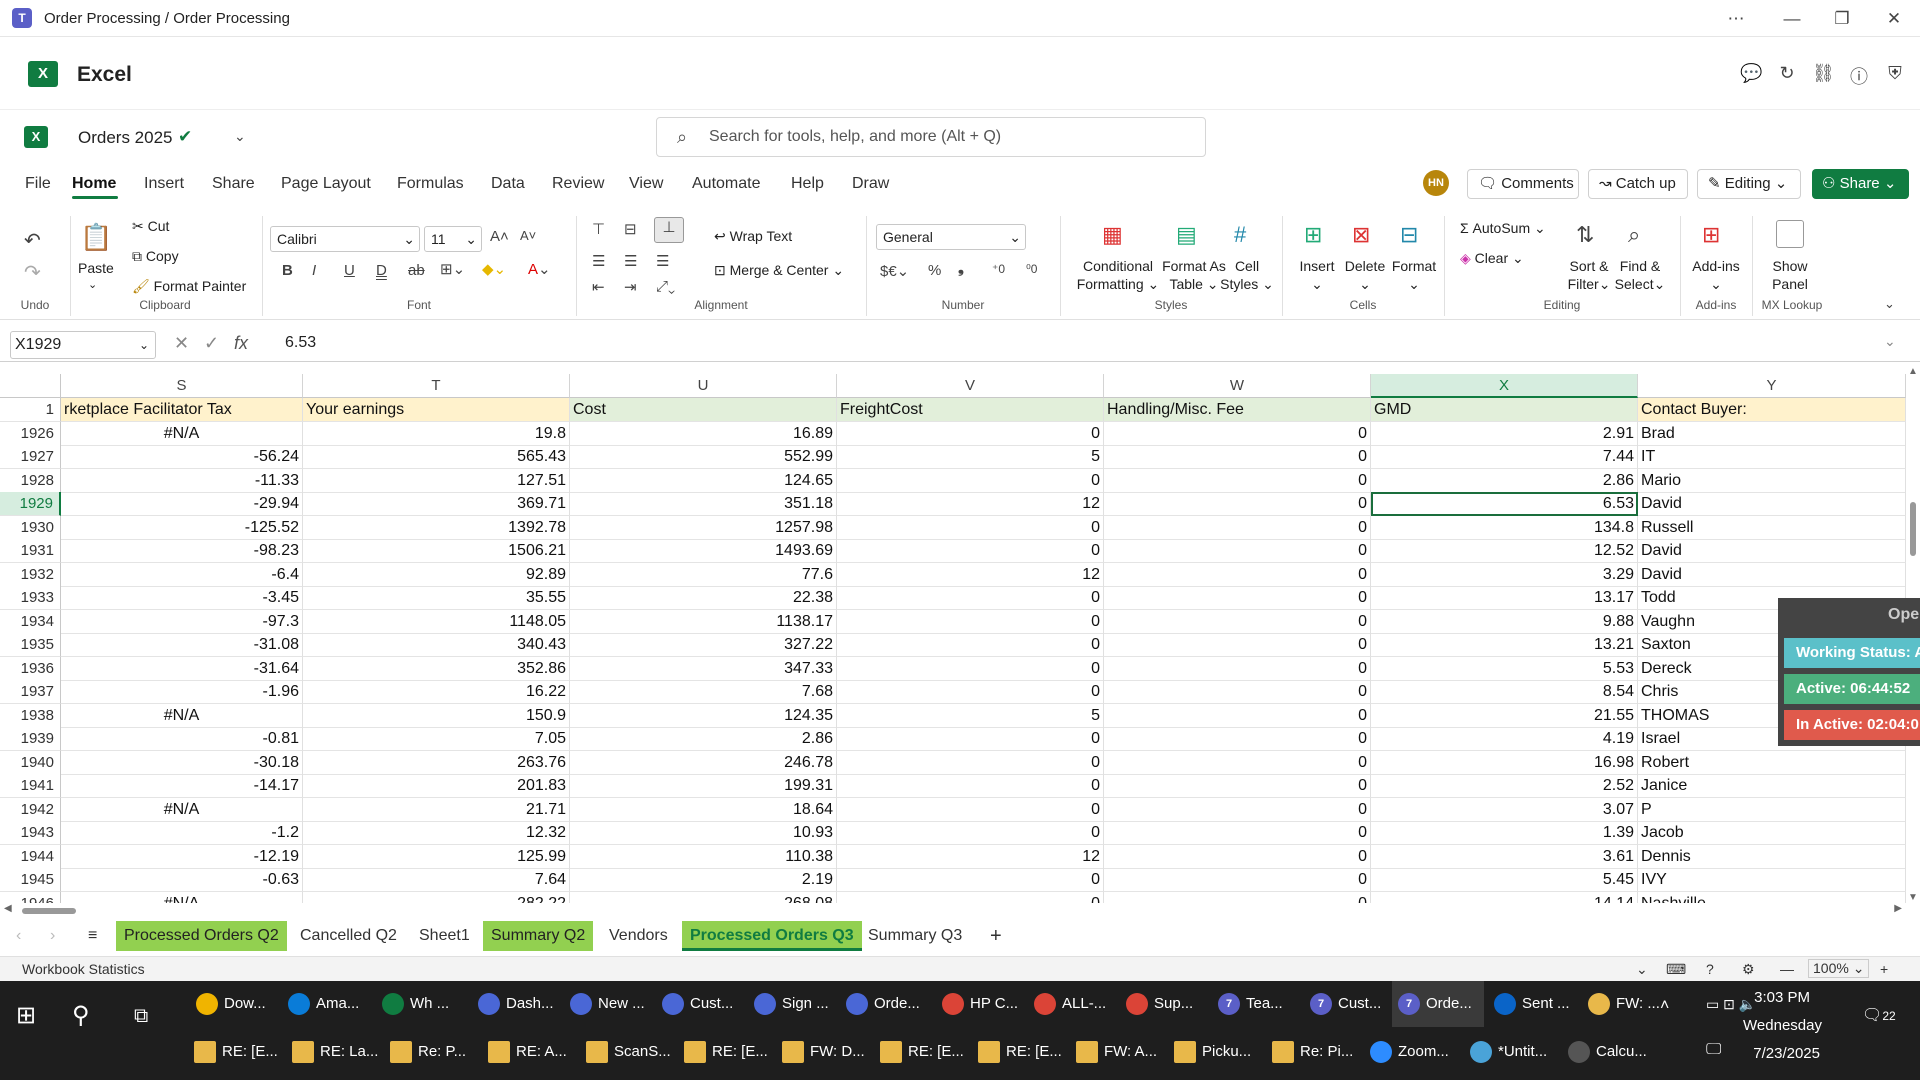 The image size is (1920, 1080). I want to click on autosum-button: Σ AutoSum ⌄, so click(1503, 228).